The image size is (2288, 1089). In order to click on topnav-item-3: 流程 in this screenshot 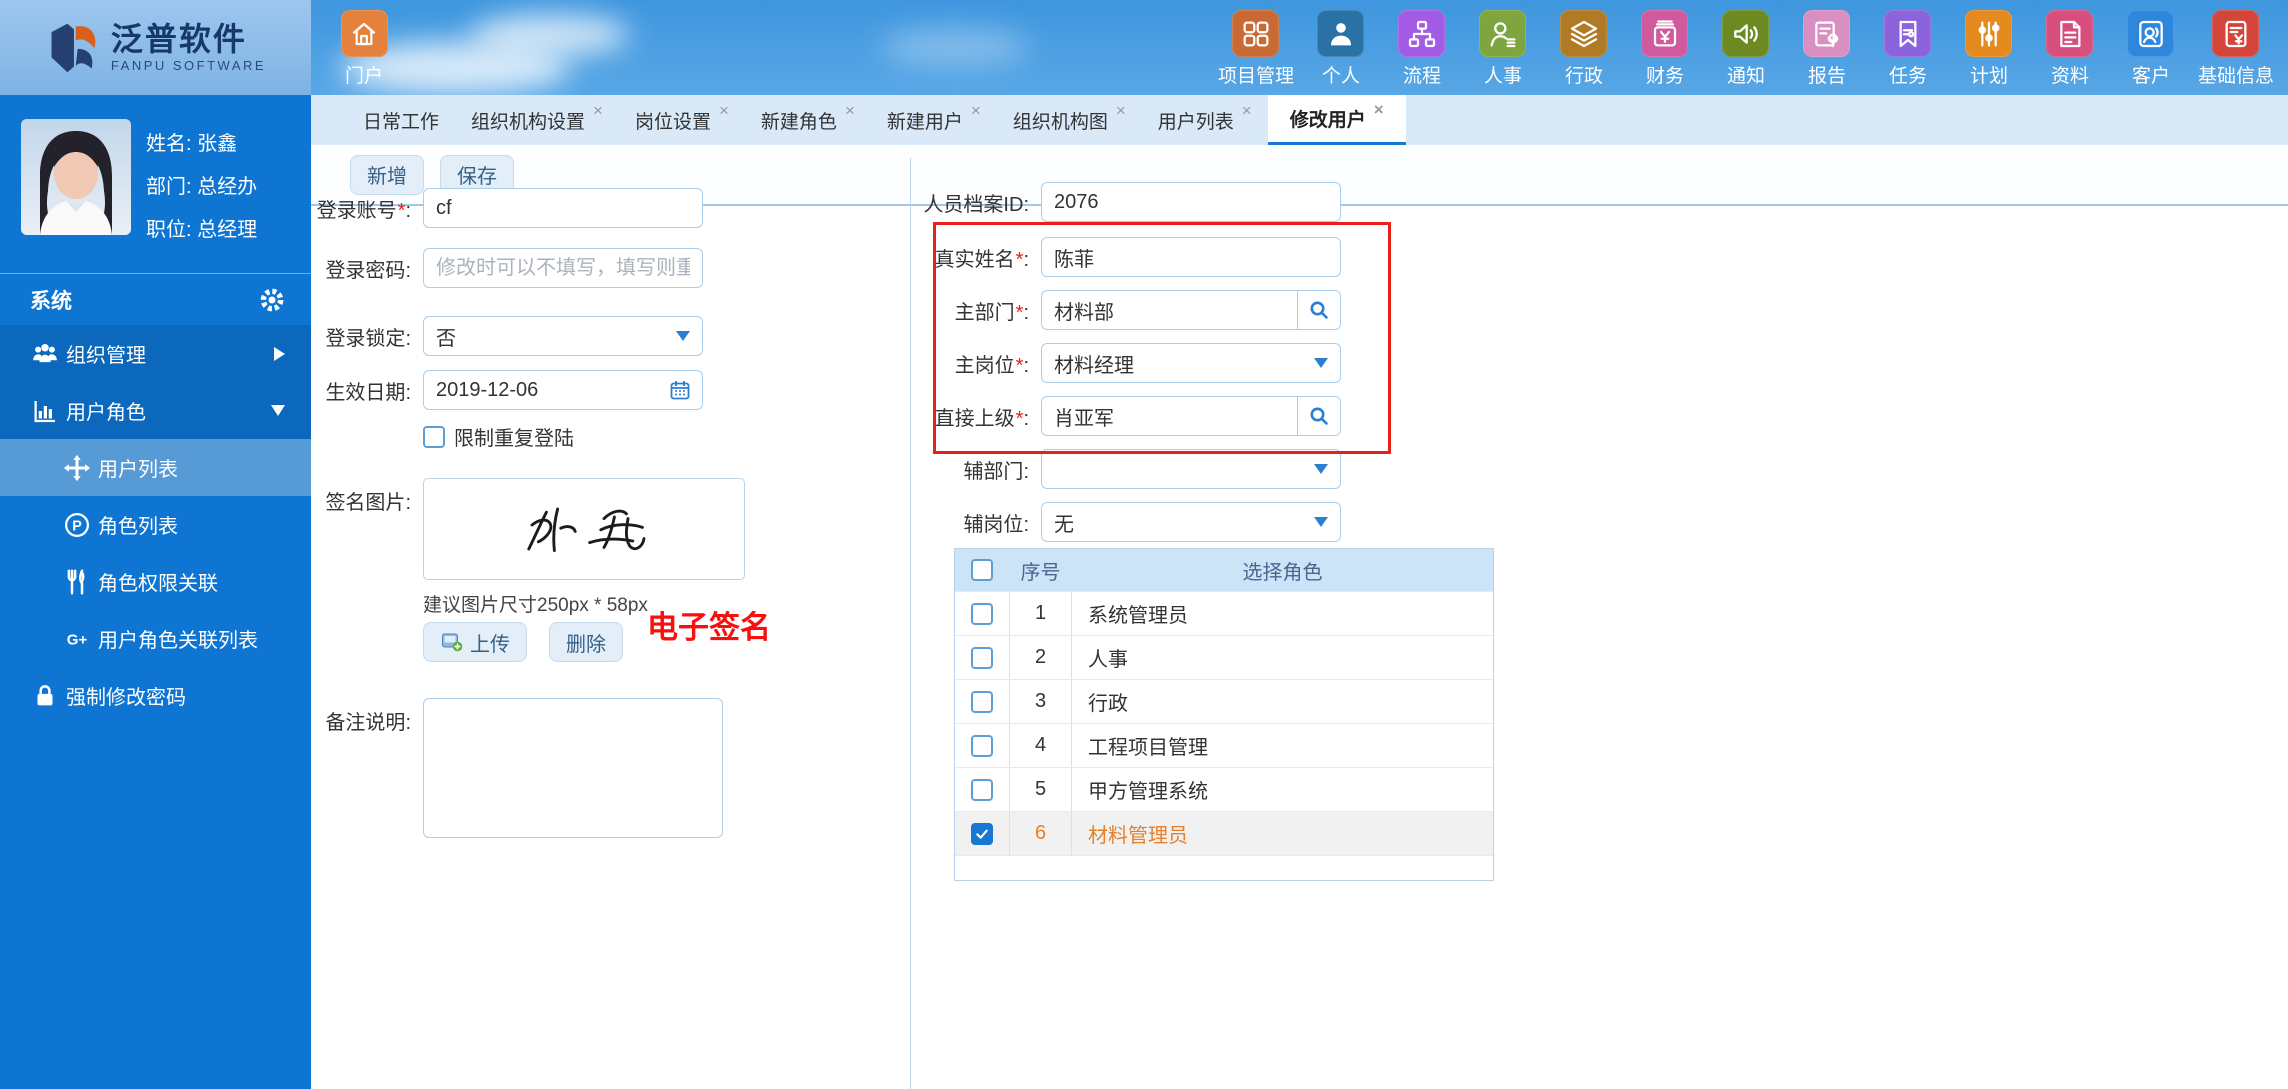, I will do `click(1422, 49)`.